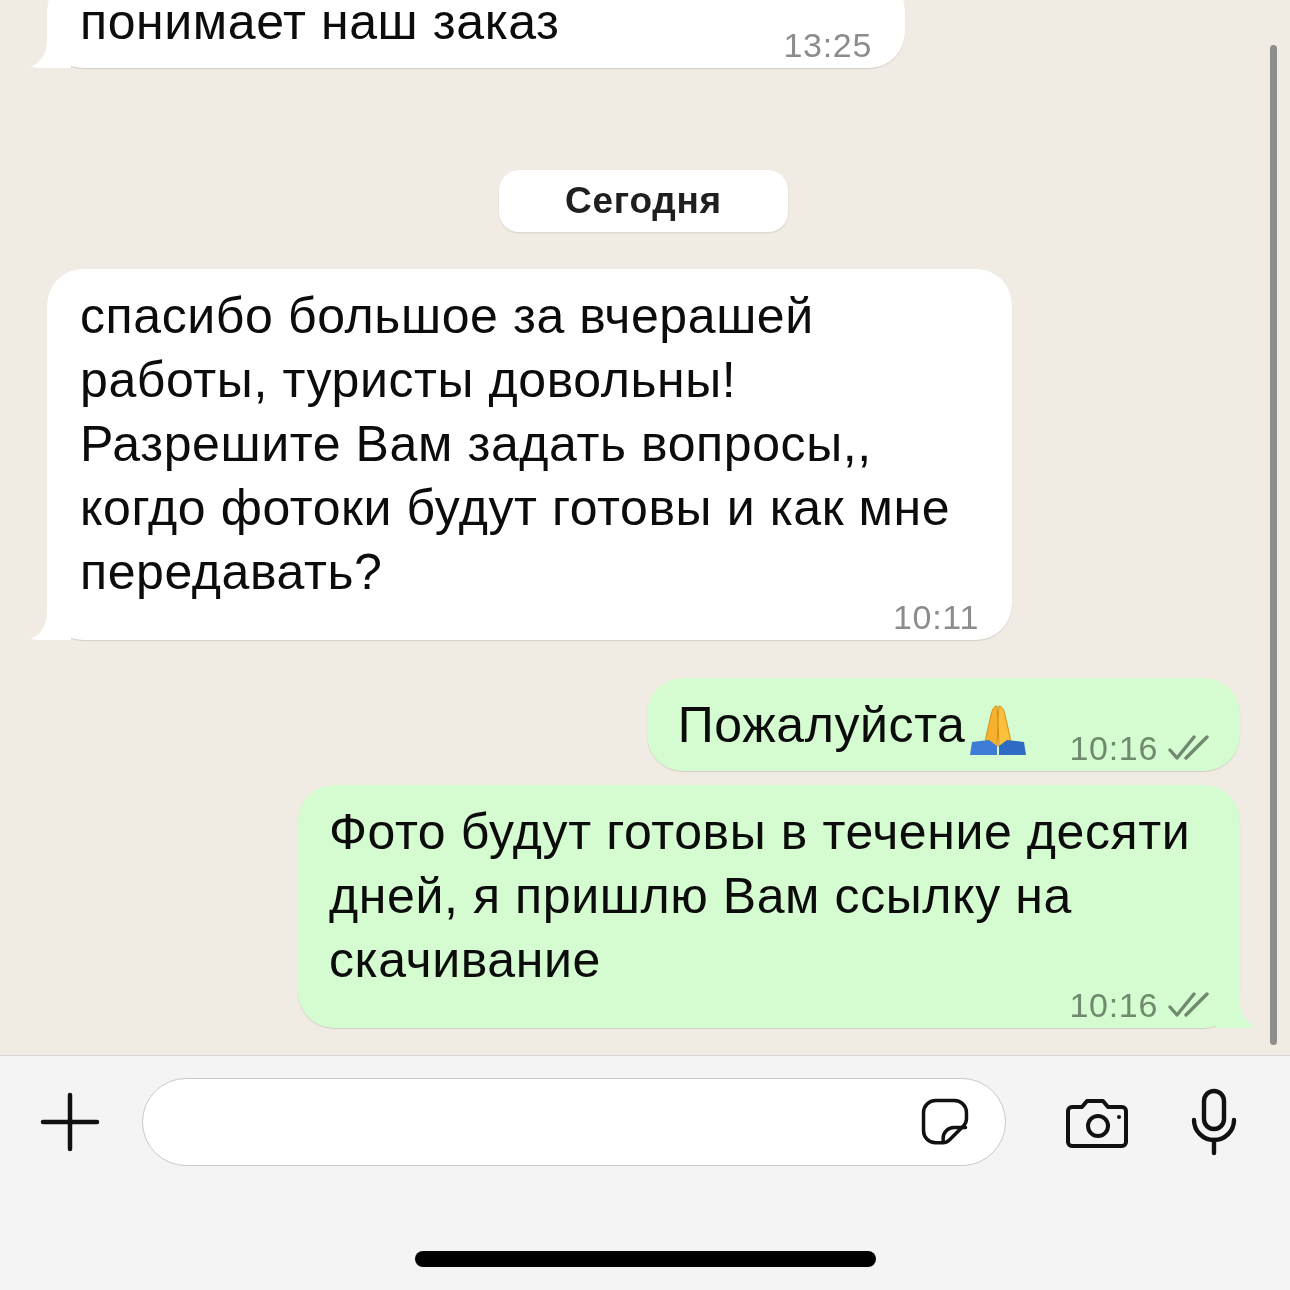 The width and height of the screenshot is (1290, 1290). I want to click on message-time: 13:25, so click(827, 45).